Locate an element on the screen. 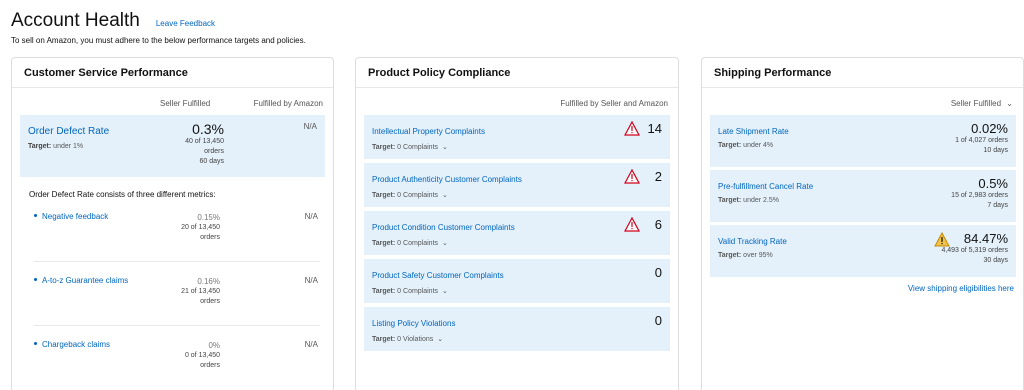 Image resolution: width=1024 pixels, height=390 pixels. col-fulfilled-by-amazon: Fulfilled by Amazon is located at coordinates (288, 103).